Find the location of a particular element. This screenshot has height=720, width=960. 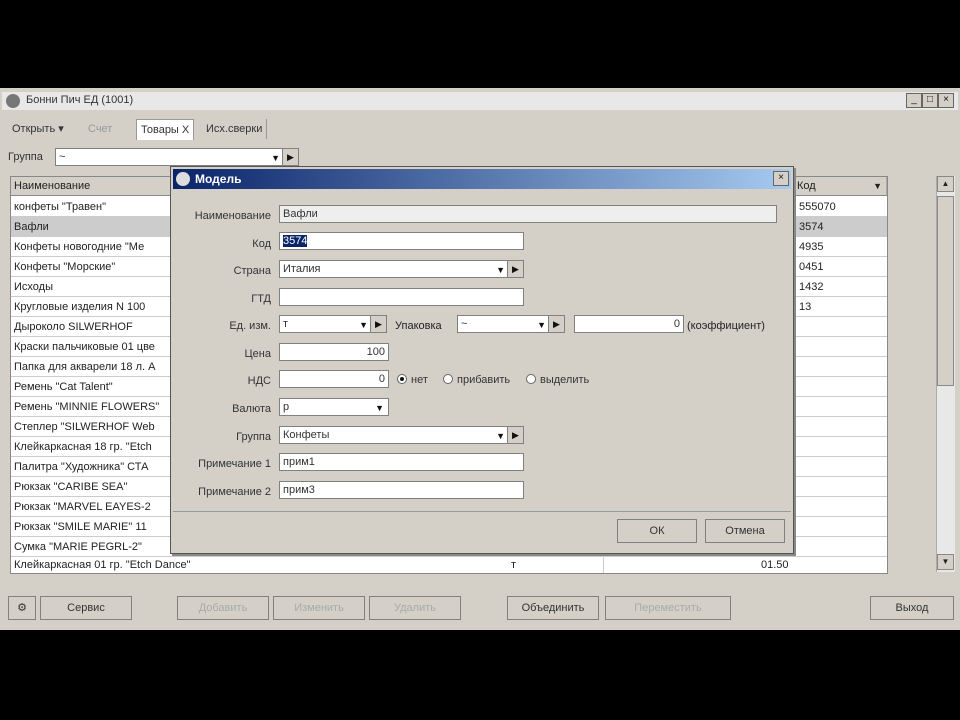

column-header-name: Наименование is located at coordinates (91, 186).